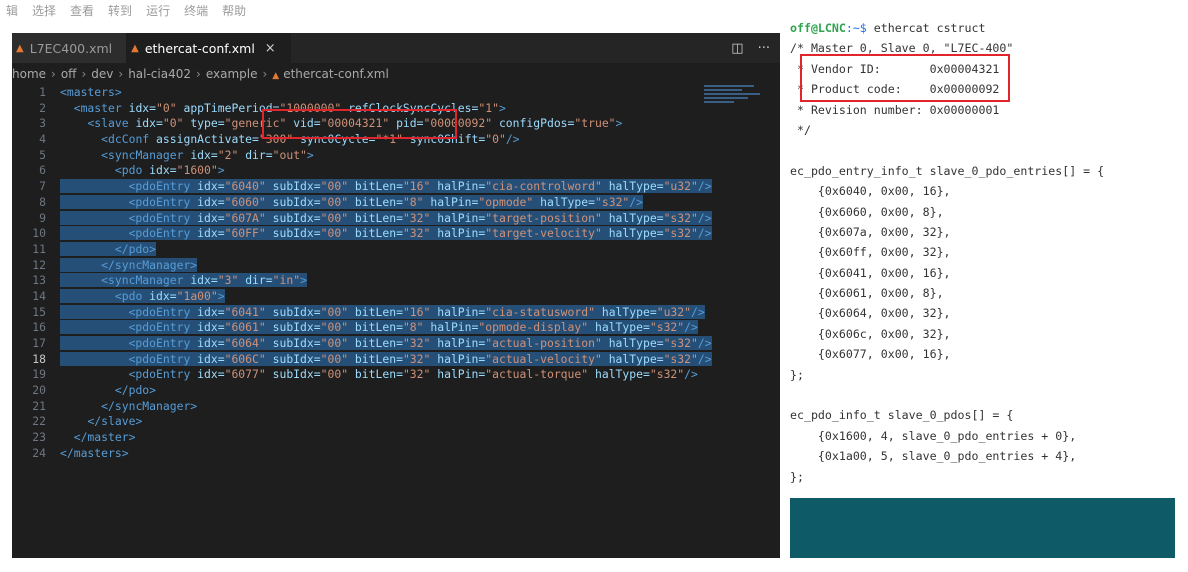 This screenshot has width=1188, height=572. Describe the element at coordinates (44, 11) in the screenshot. I see `menu-item: 选择` at that location.